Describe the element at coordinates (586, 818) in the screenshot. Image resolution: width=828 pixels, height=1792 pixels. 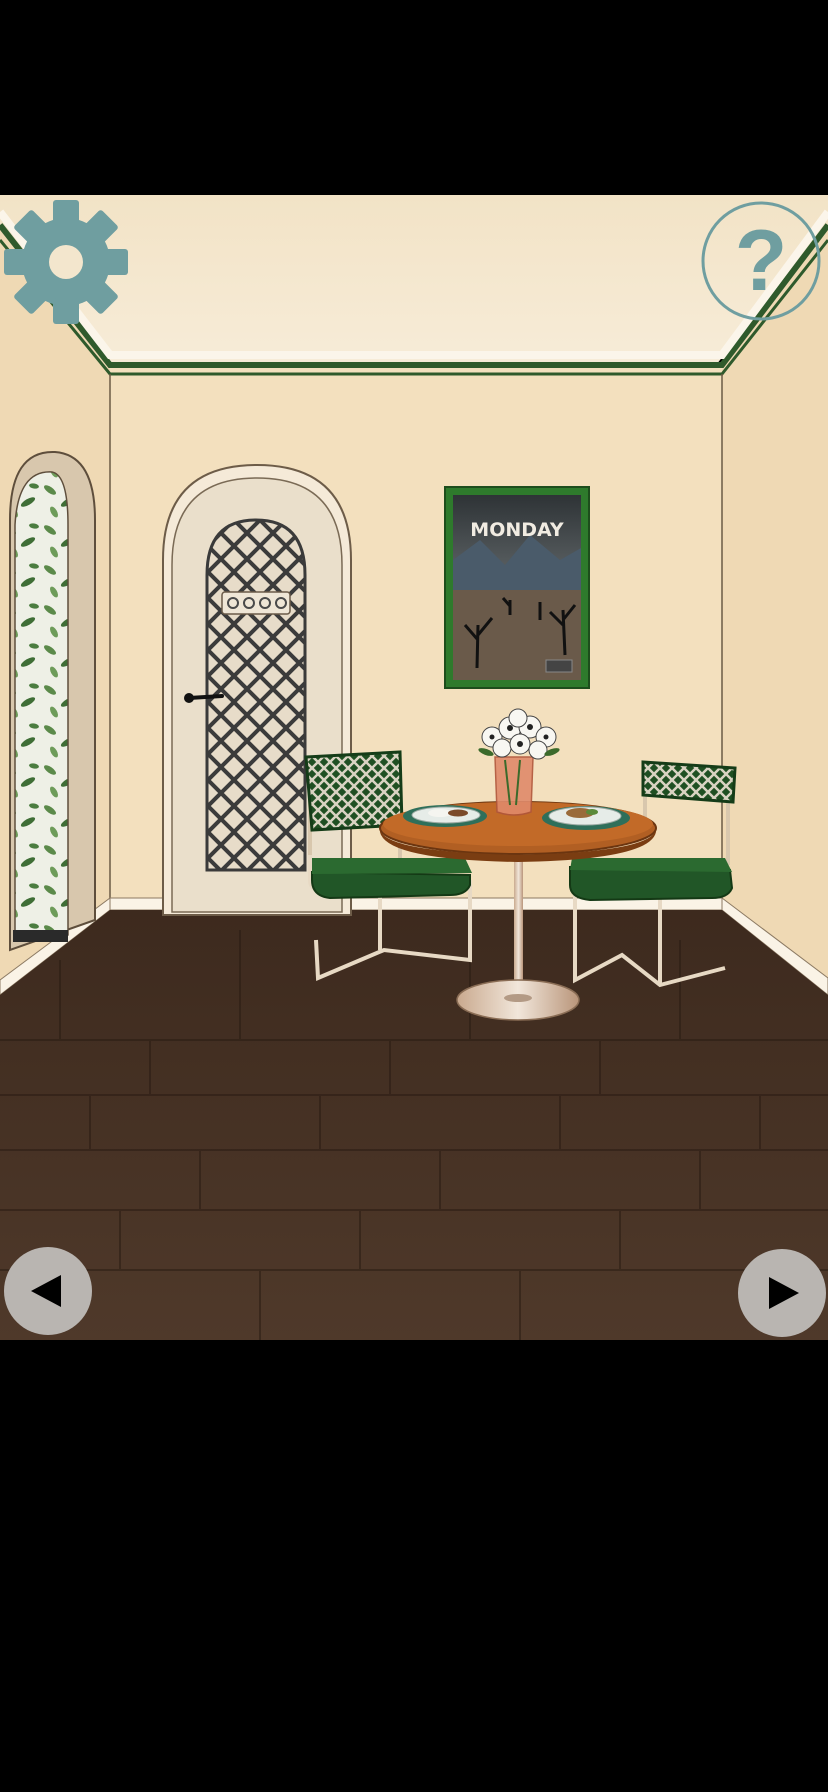
I see `place-setting-right` at that location.